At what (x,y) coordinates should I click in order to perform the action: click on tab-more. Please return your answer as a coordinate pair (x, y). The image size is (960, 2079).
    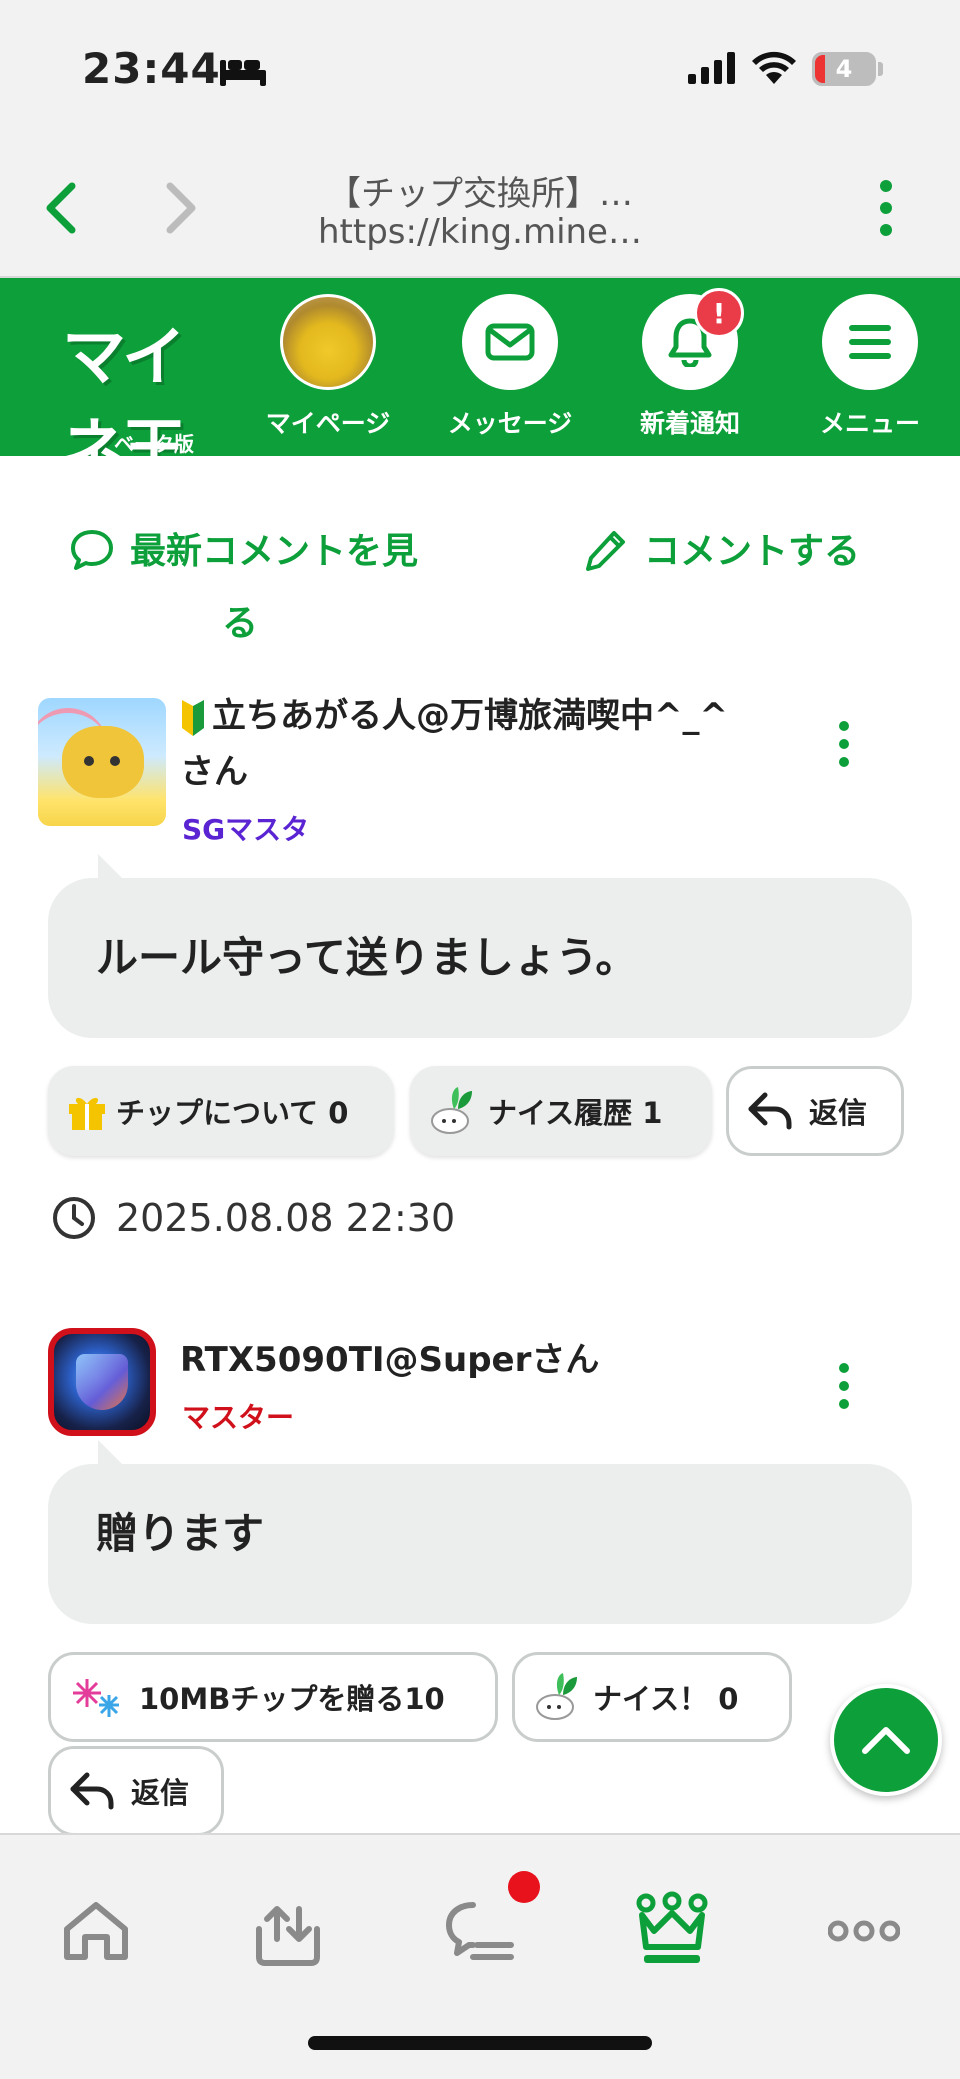
    Looking at the image, I should click on (864, 1931).